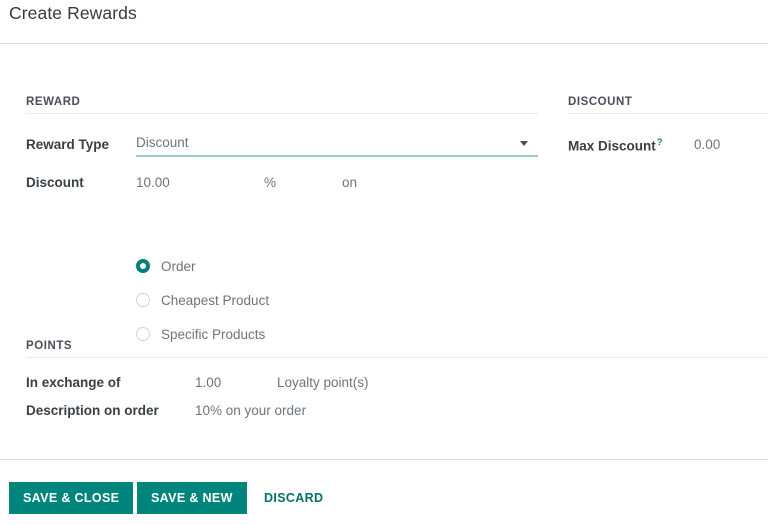 The width and height of the screenshot is (768, 524). I want to click on discount-label: Discount, so click(55, 182).